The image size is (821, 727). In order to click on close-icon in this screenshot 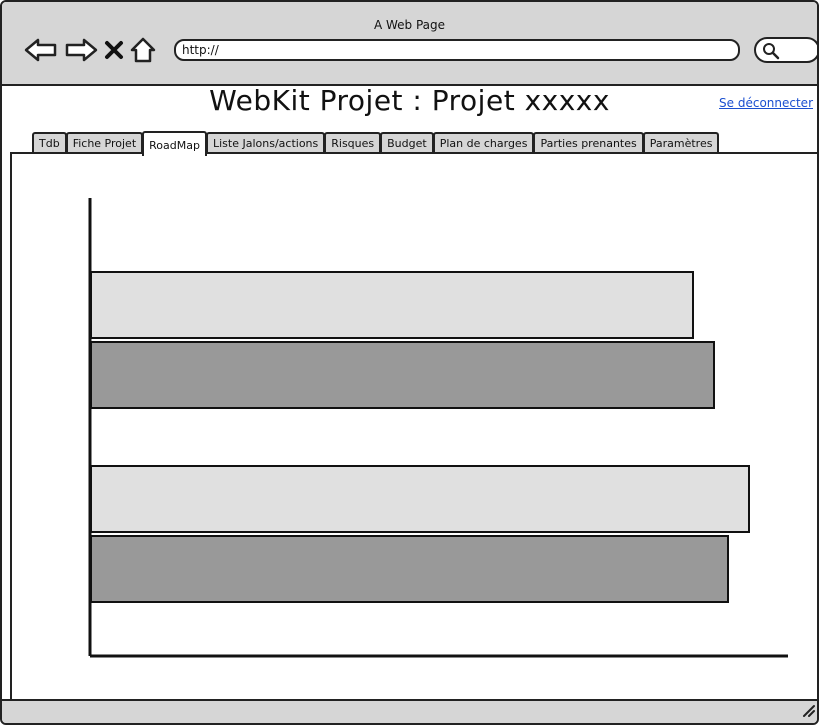, I will do `click(114, 50)`.